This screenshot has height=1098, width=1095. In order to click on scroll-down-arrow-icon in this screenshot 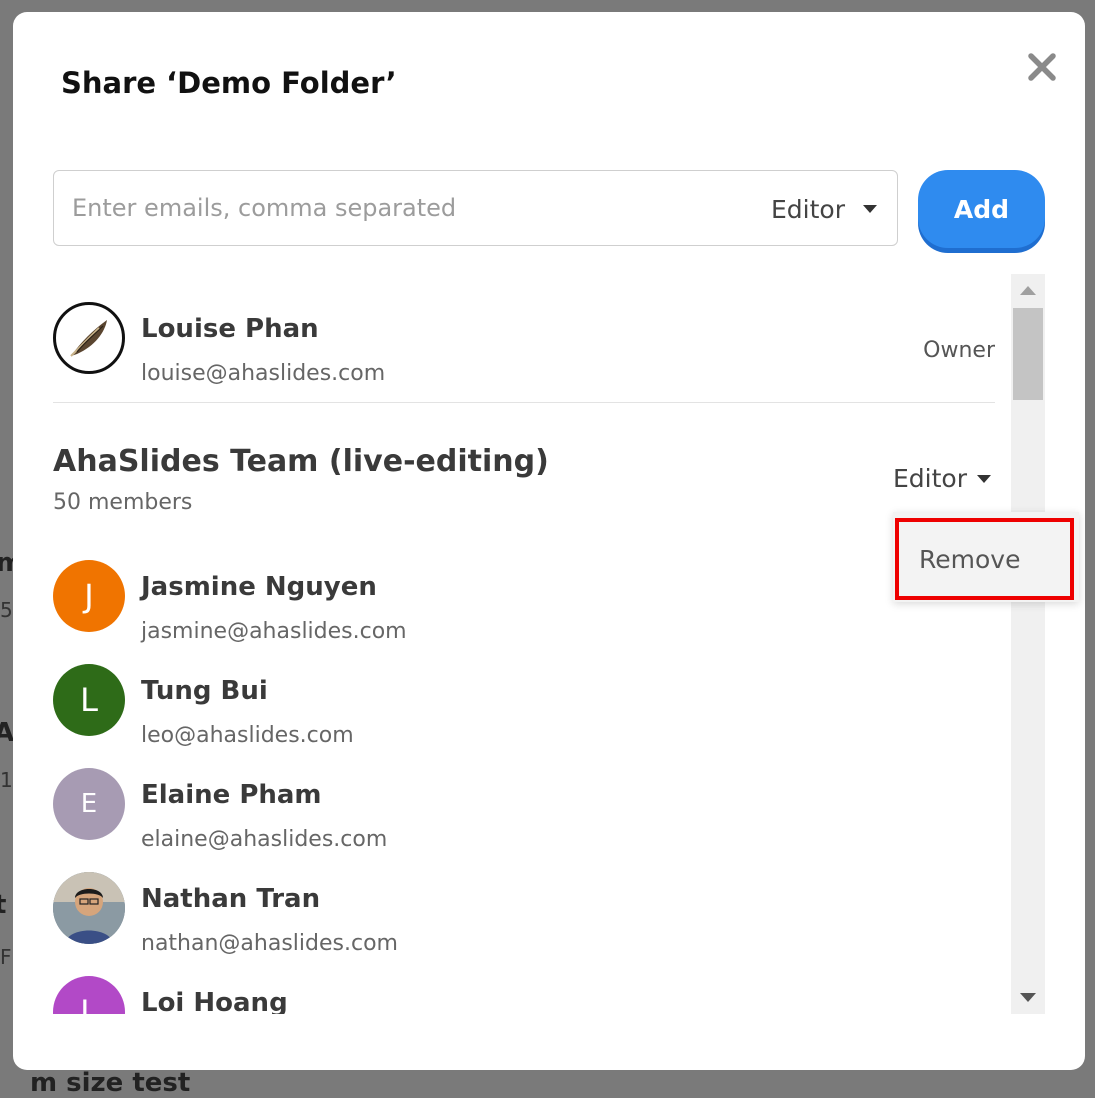, I will do `click(1028, 997)`.